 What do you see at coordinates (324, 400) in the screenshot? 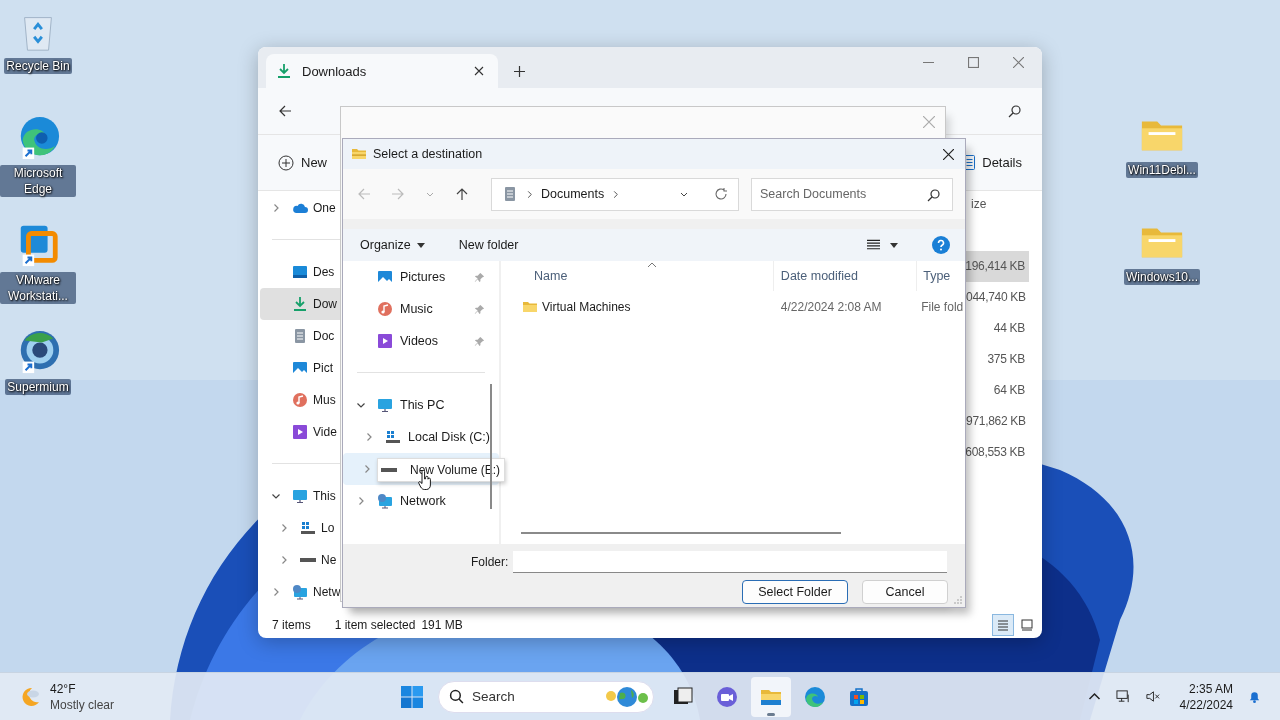
I see `nav-label: Mus` at bounding box center [324, 400].